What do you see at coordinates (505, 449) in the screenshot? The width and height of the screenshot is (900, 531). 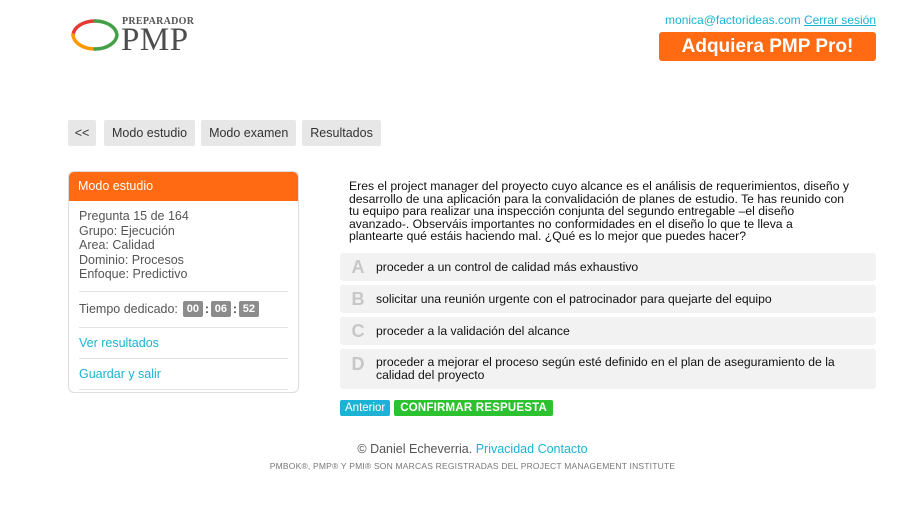 I see `privacy-link: Privacidad` at bounding box center [505, 449].